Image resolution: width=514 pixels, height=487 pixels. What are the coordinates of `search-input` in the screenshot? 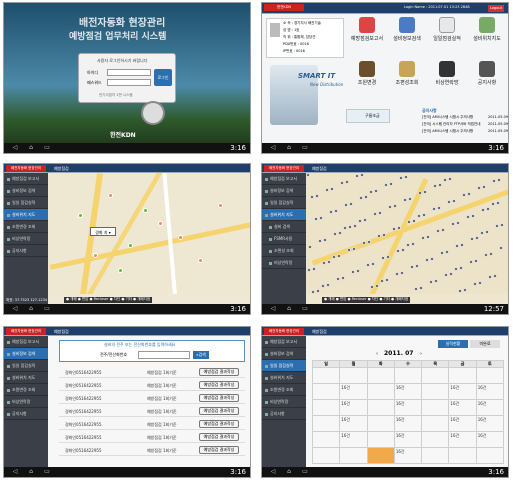 It's located at (164, 355).